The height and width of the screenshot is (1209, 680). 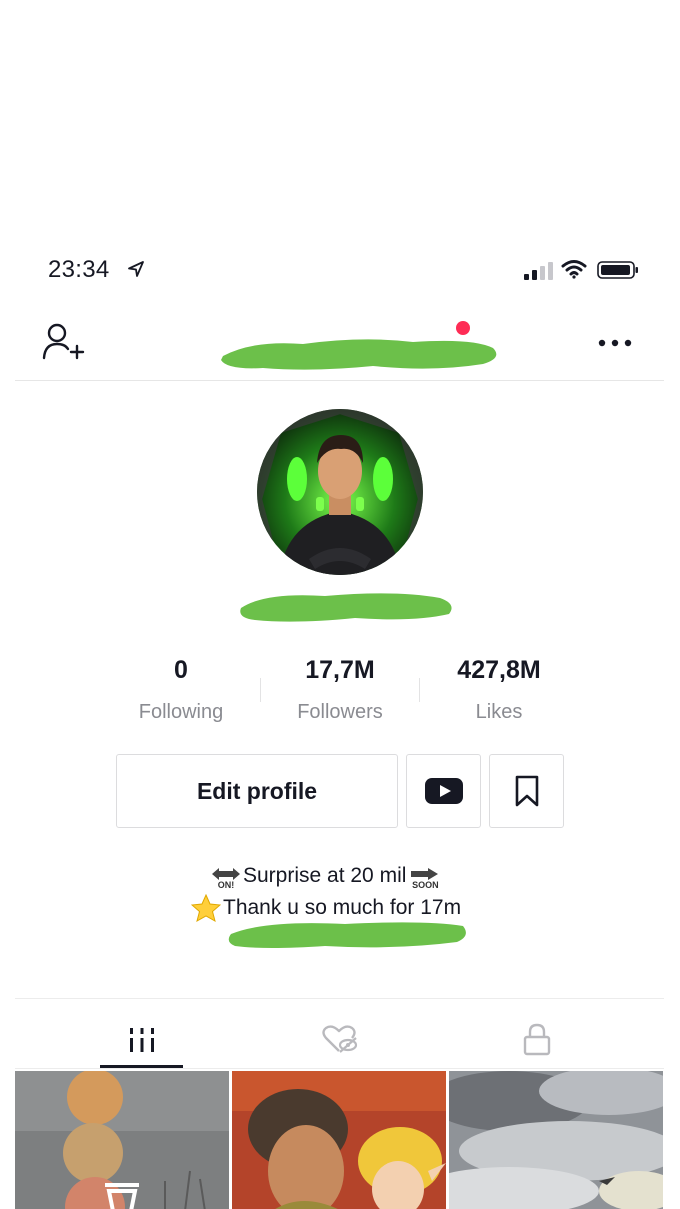 What do you see at coordinates (340, 690) in the screenshot?
I see `stat-followers: 17,7M Followers` at bounding box center [340, 690].